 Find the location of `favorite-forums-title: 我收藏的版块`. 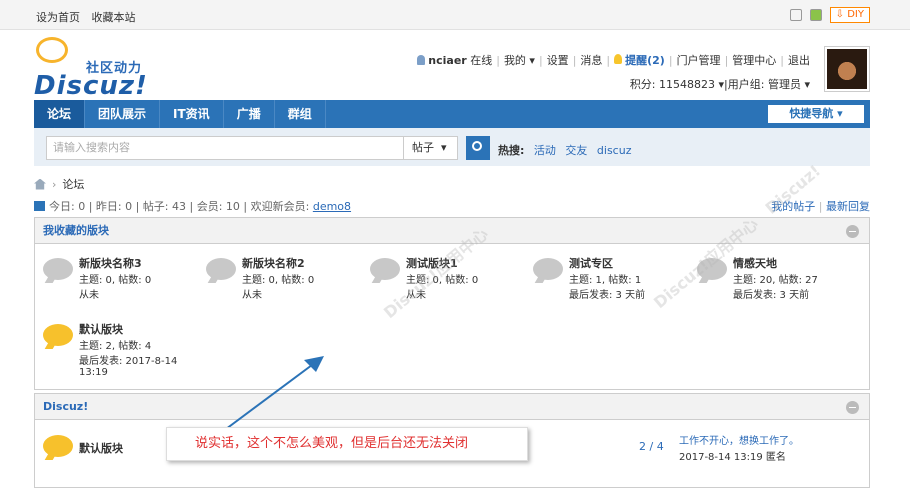

favorite-forums-title: 我收藏的版块 is located at coordinates (76, 230).